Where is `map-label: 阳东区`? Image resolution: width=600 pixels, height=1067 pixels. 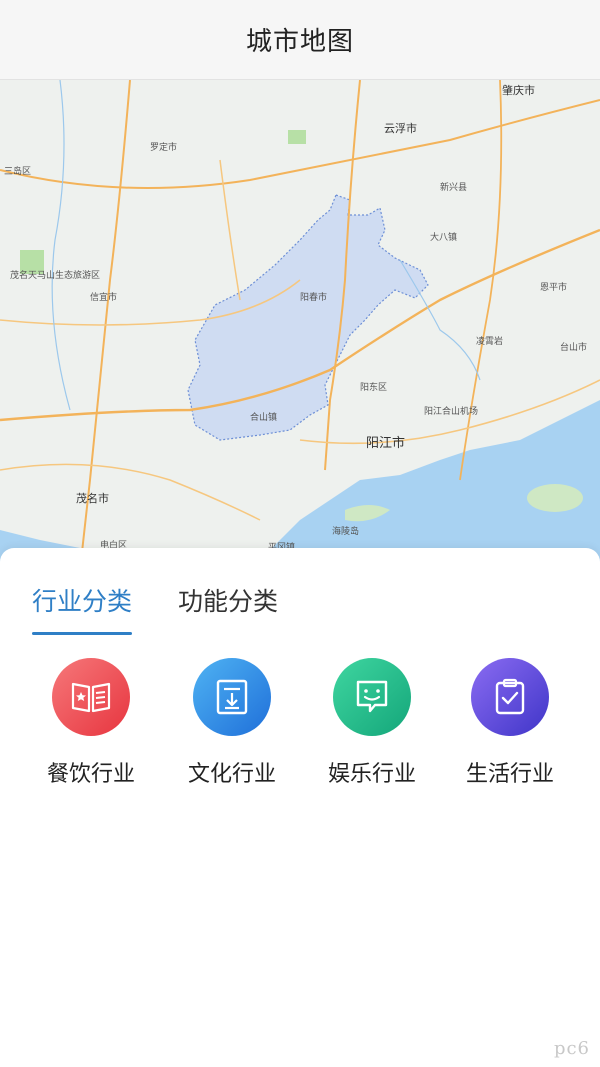
map-label: 阳东区 is located at coordinates (374, 388).